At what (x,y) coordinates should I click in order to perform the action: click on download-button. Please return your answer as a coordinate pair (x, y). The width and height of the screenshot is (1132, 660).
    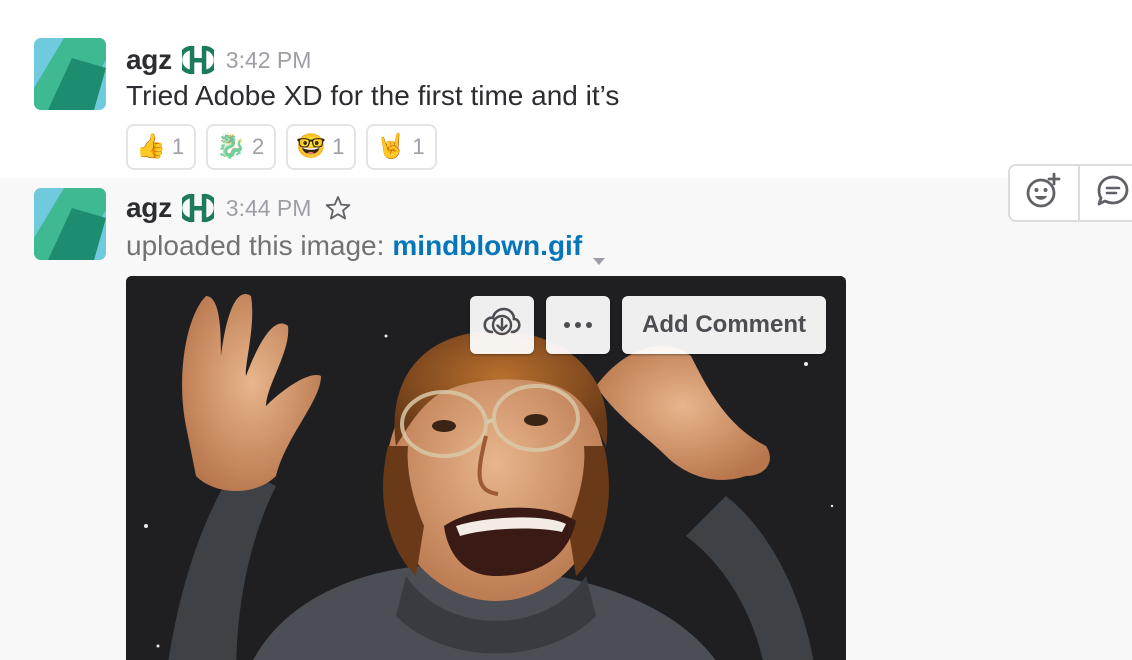
    Looking at the image, I should click on (502, 325).